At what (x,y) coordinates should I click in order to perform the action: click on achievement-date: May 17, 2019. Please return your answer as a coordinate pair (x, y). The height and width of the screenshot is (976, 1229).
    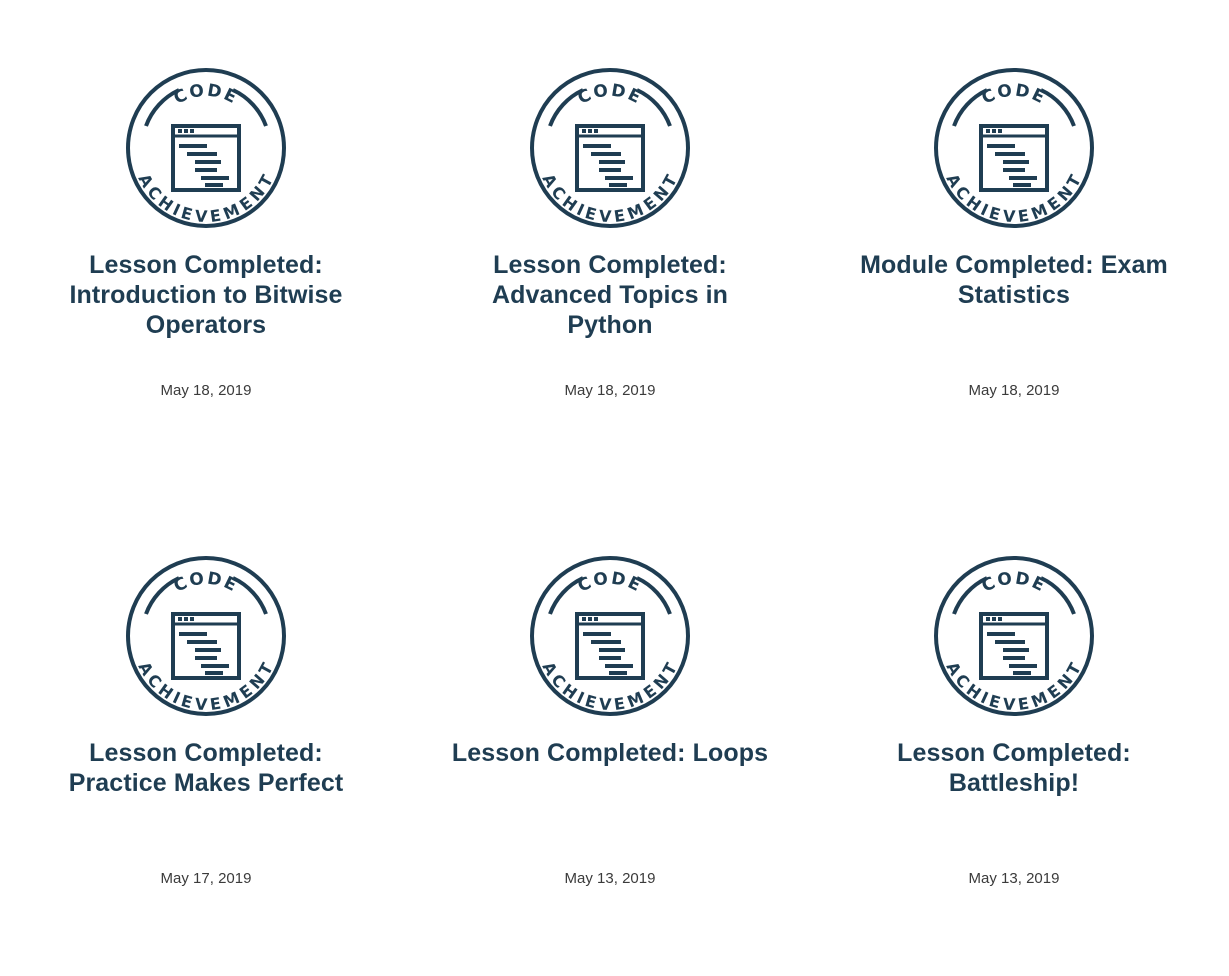
    Looking at the image, I should click on (206, 878).